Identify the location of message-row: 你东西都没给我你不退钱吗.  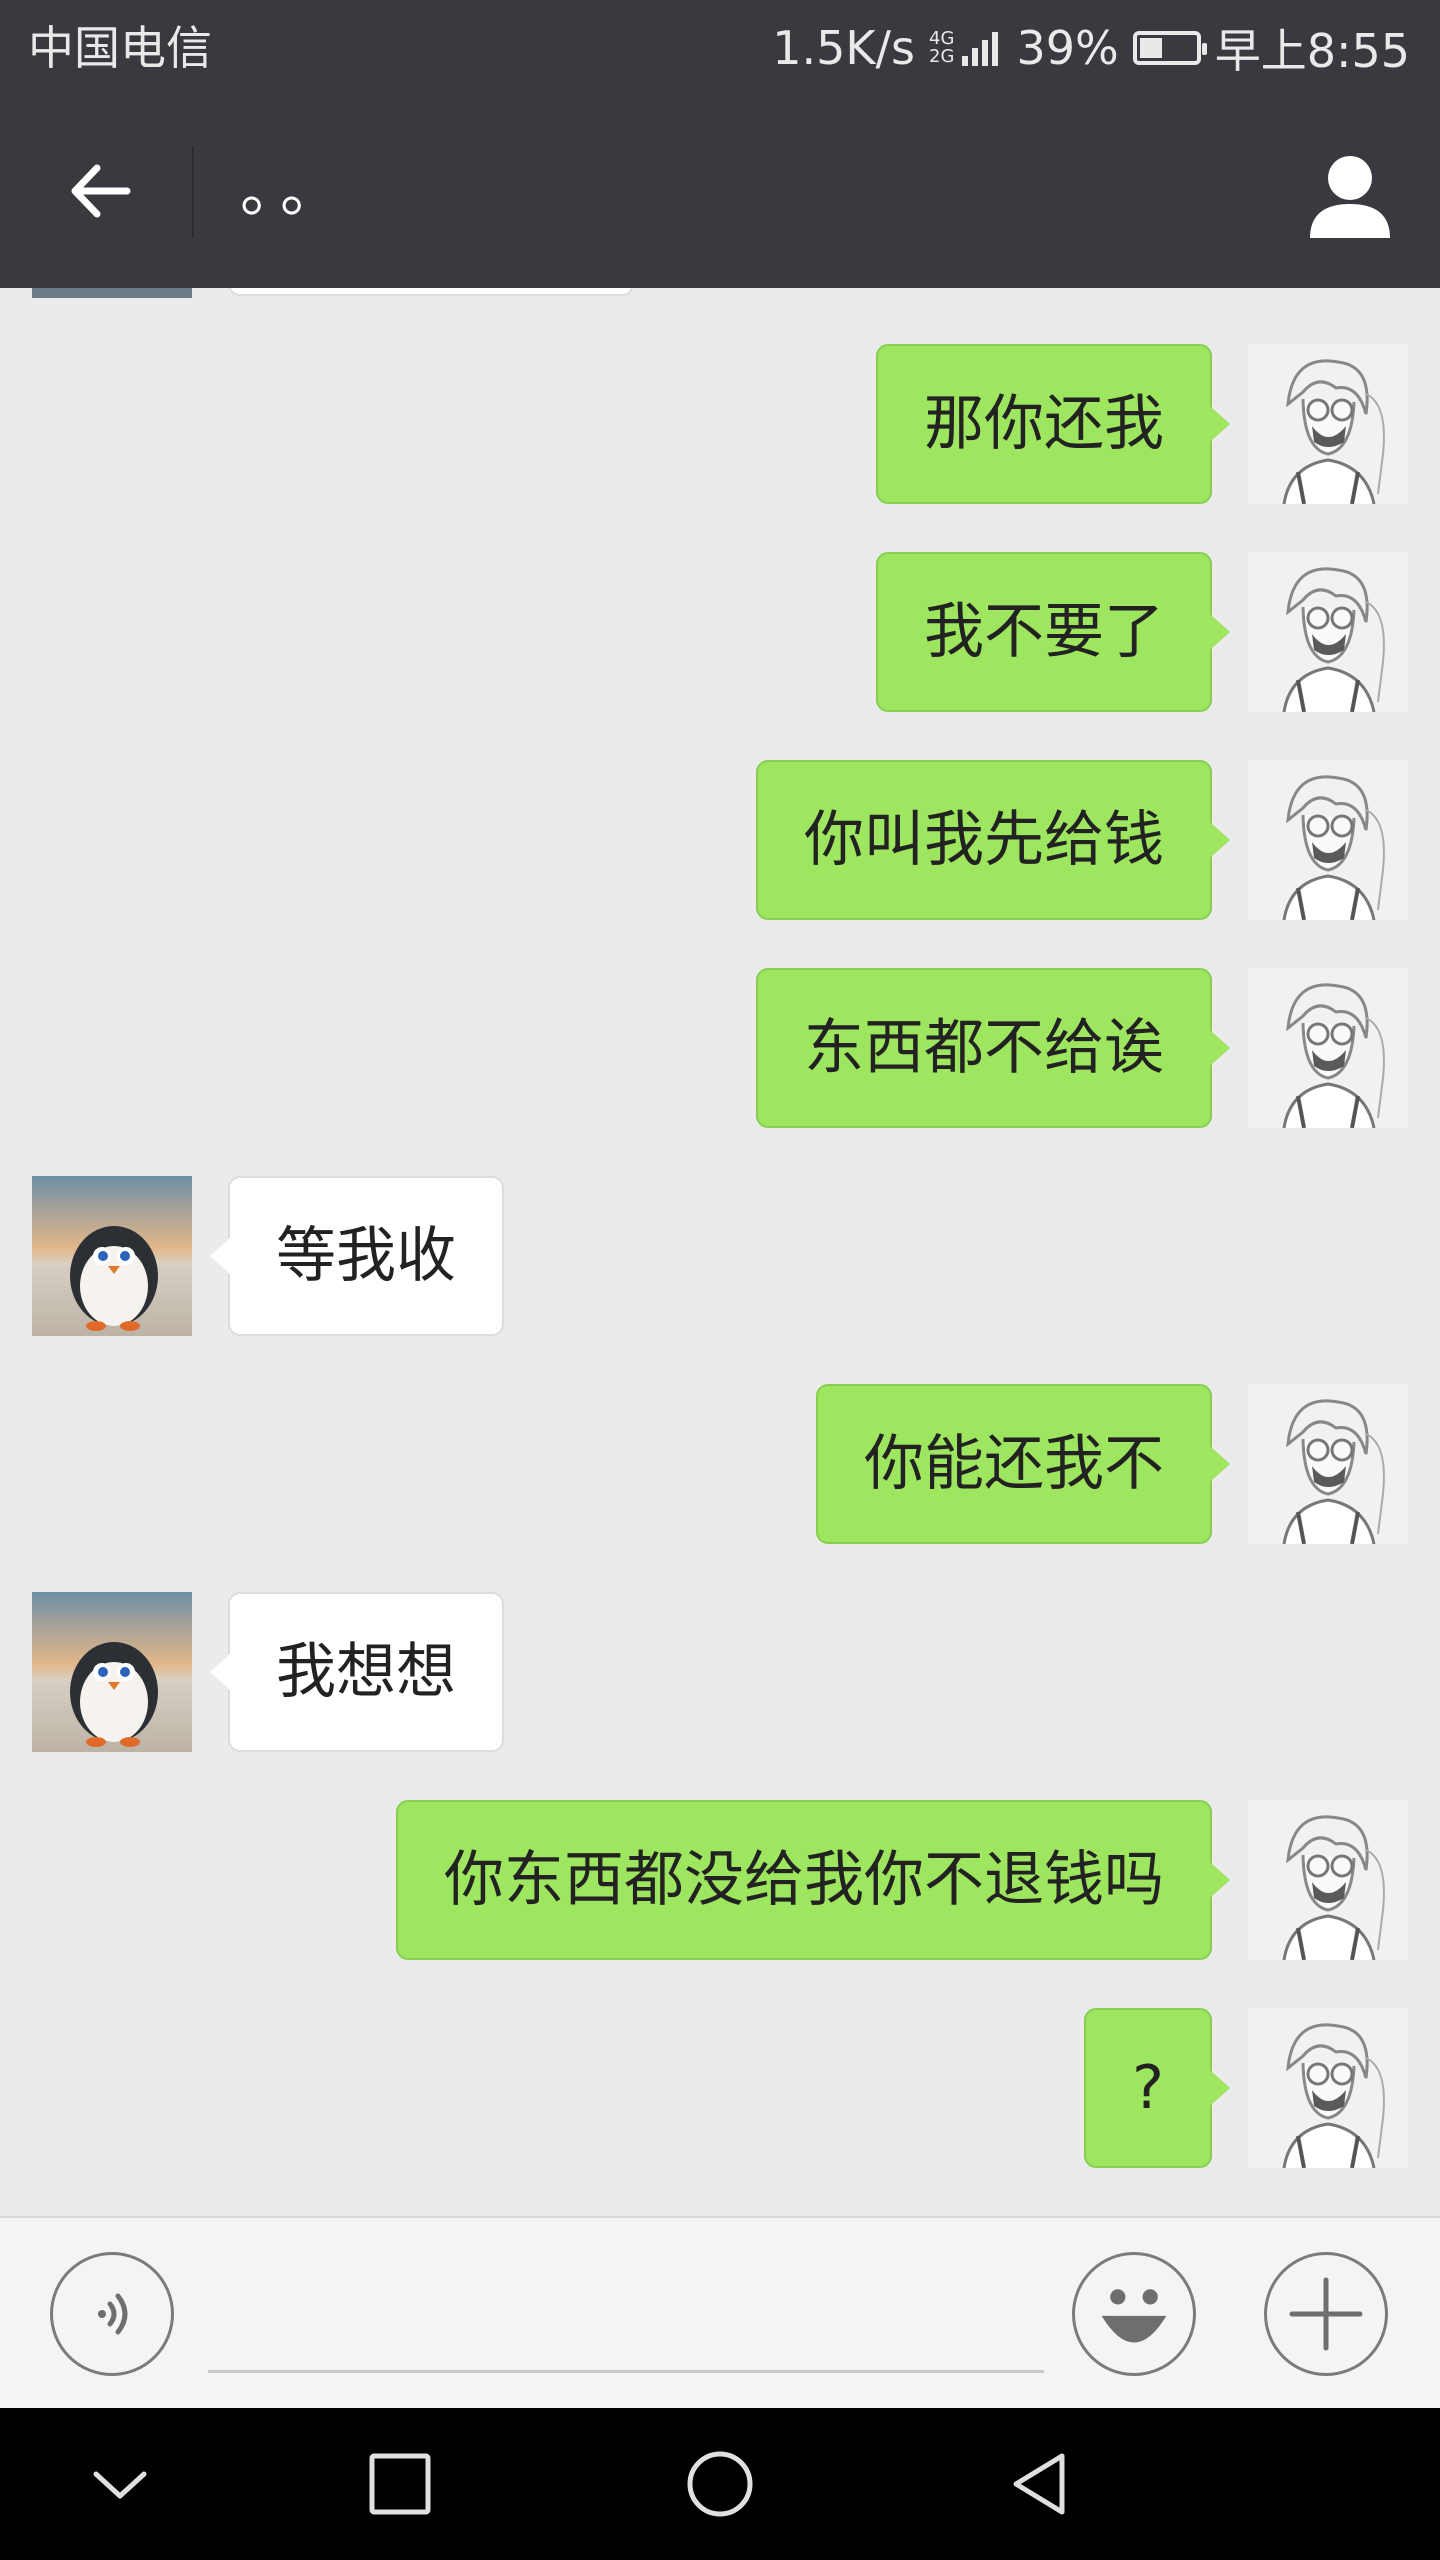
(720, 1880).